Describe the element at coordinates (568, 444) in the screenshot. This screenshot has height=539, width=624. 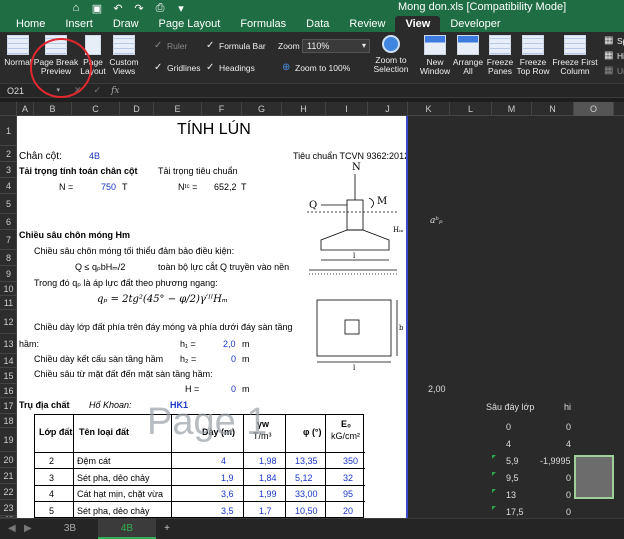
I see `hi-value: 4` at that location.